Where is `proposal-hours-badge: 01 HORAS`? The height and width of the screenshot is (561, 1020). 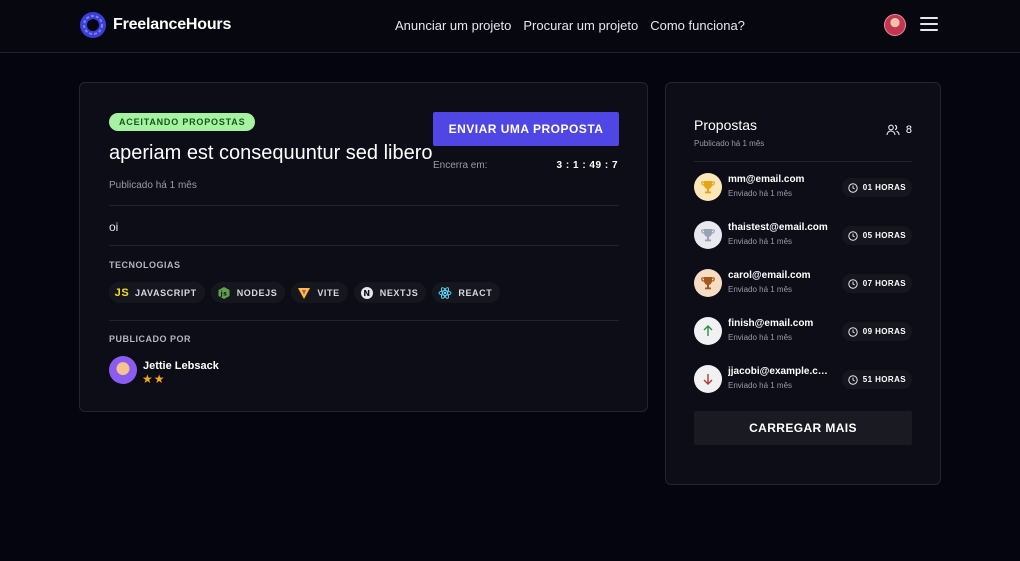 proposal-hours-badge: 01 HORAS is located at coordinates (876, 187).